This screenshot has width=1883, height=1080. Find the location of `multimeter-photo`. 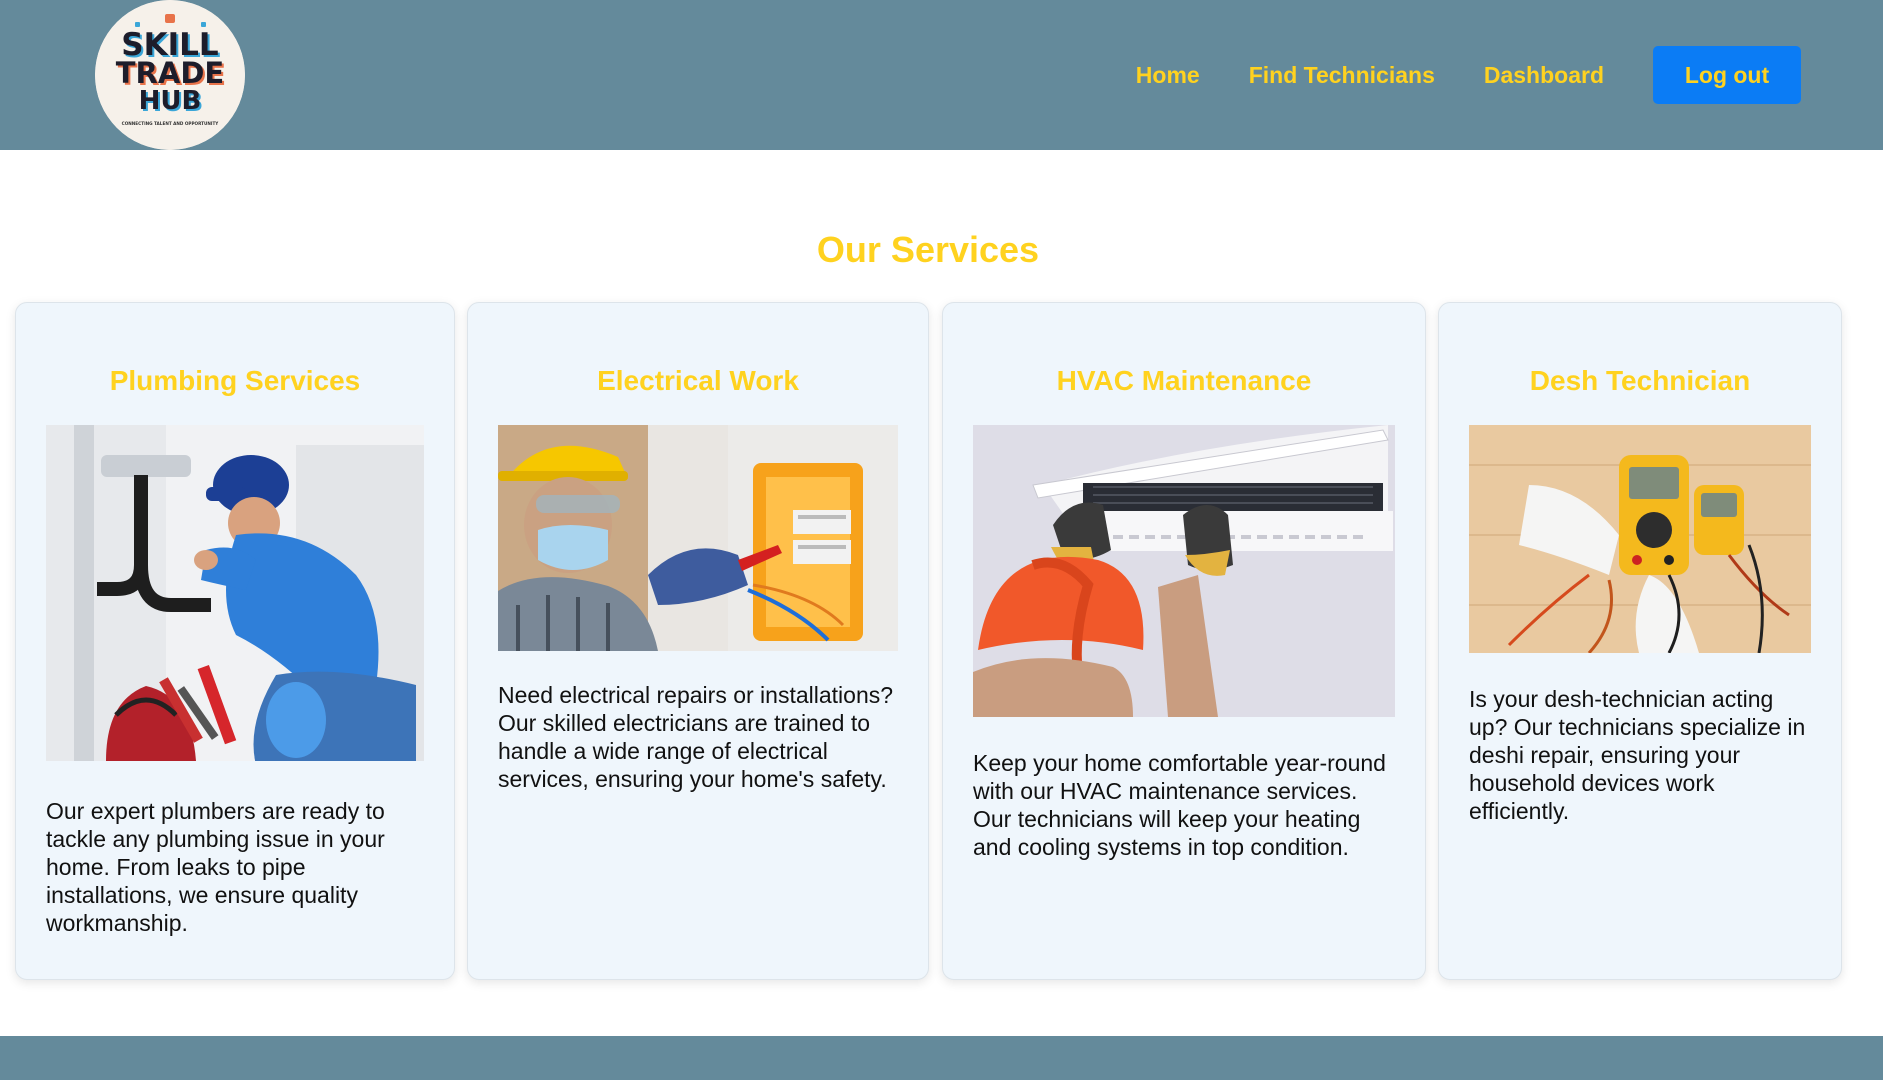

multimeter-photo is located at coordinates (1640, 539).